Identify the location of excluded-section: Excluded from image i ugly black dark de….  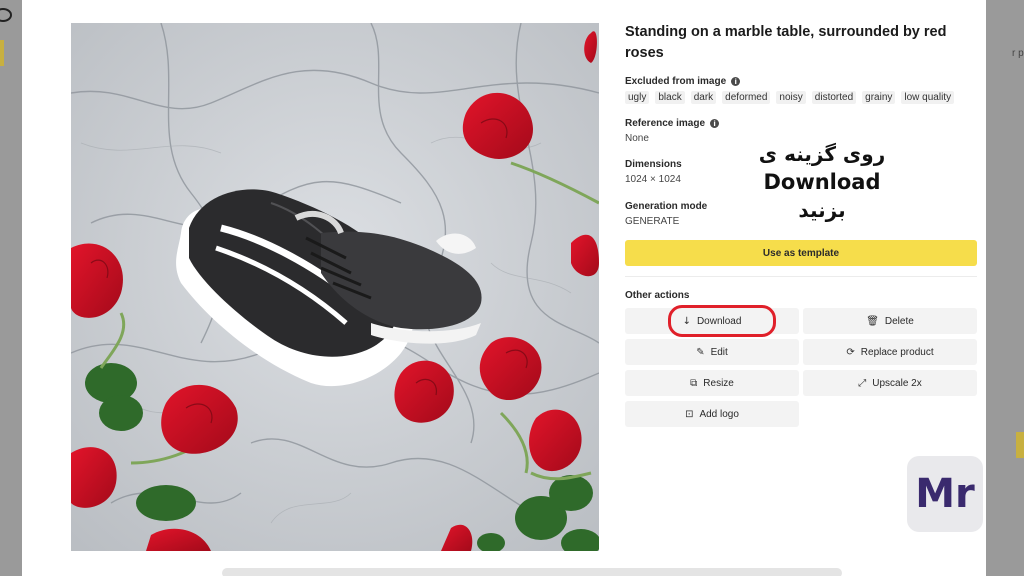
(790, 90).